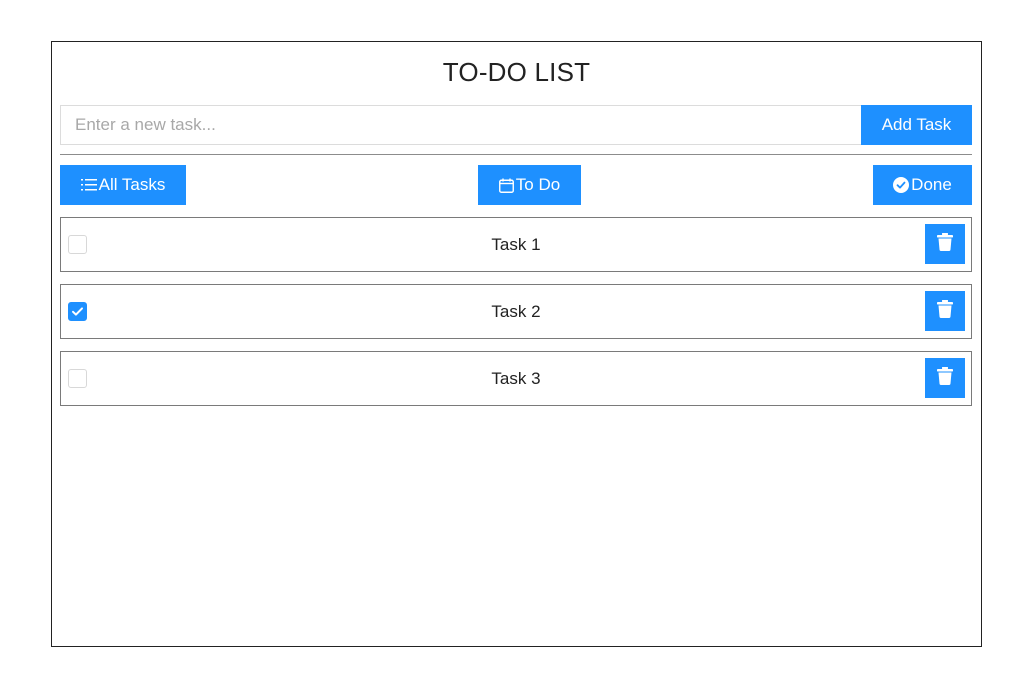  I want to click on calendar-icon, so click(506, 185).